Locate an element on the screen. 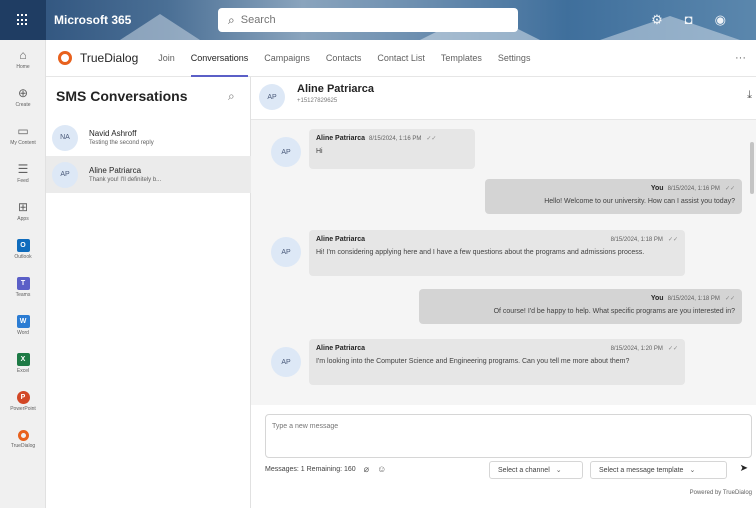 Image resolution: width=756 pixels, height=508 pixels. tab-settings: Settings is located at coordinates (514, 58).